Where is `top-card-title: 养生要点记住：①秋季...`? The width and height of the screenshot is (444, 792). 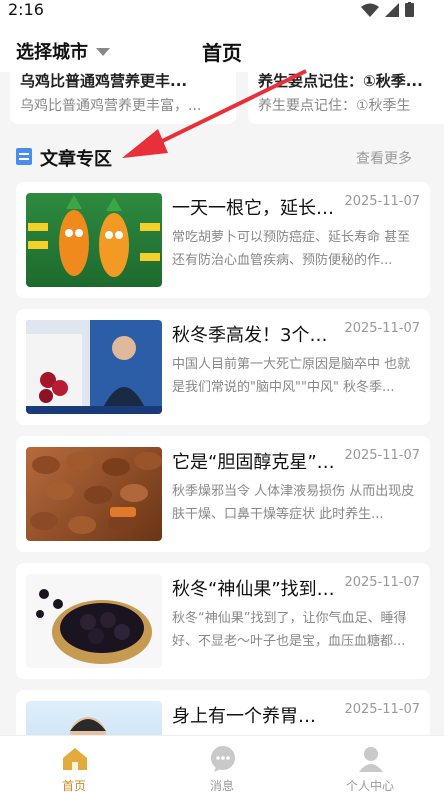
top-card-title: 养生要点记住：①秋季... is located at coordinates (340, 81).